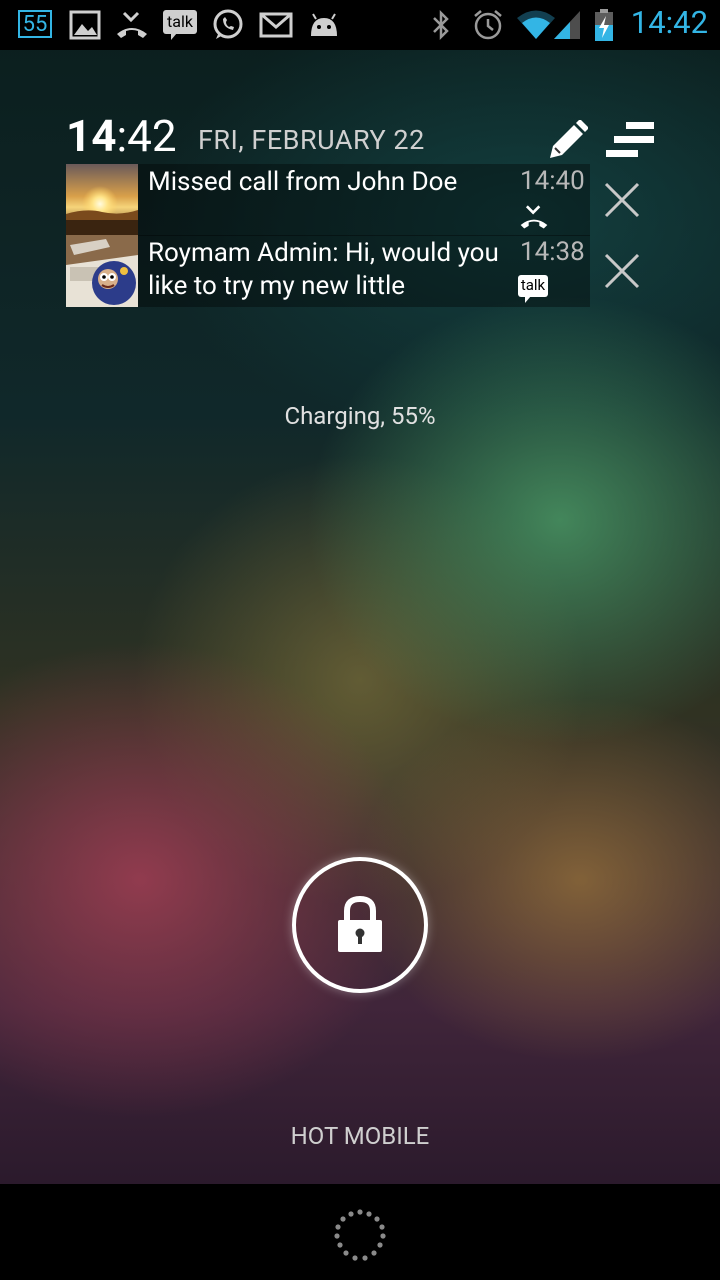 The image size is (720, 1280). I want to click on notification-text: Missed call from John Doe, so click(303, 182).